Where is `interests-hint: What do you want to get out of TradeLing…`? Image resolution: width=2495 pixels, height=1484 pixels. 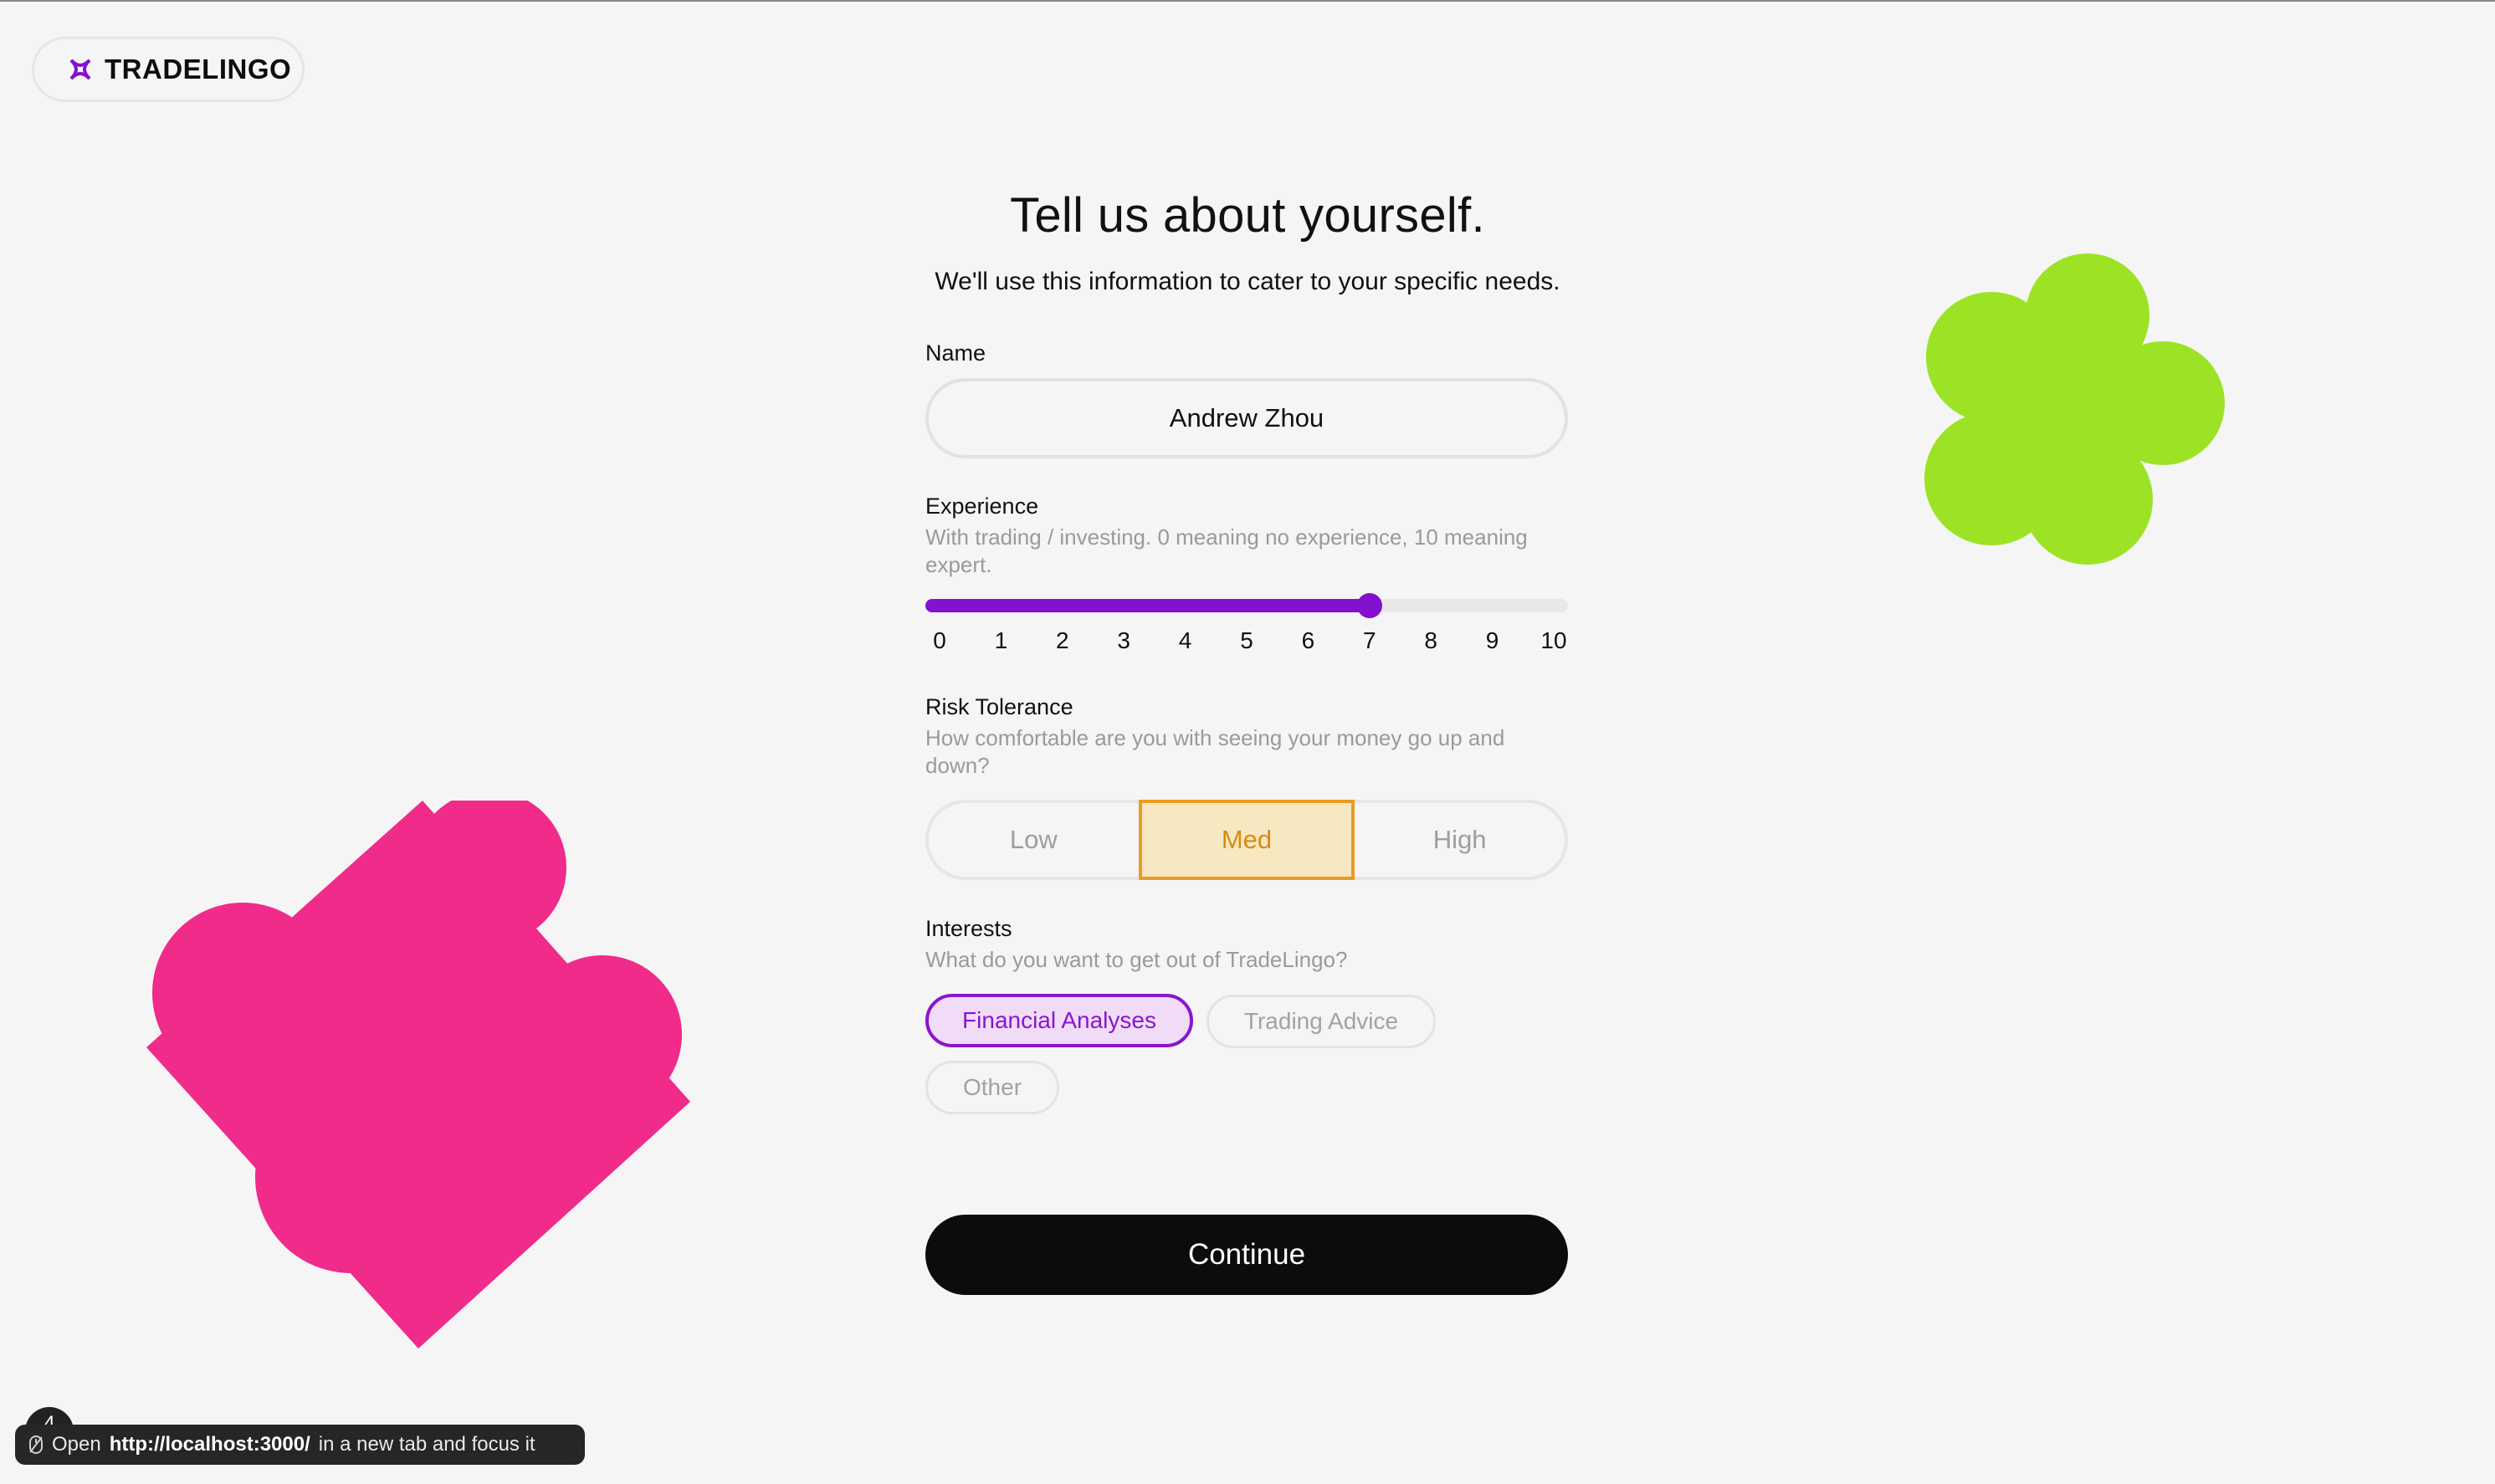 interests-hint: What do you want to get out of TradeLing… is located at coordinates (1136, 959).